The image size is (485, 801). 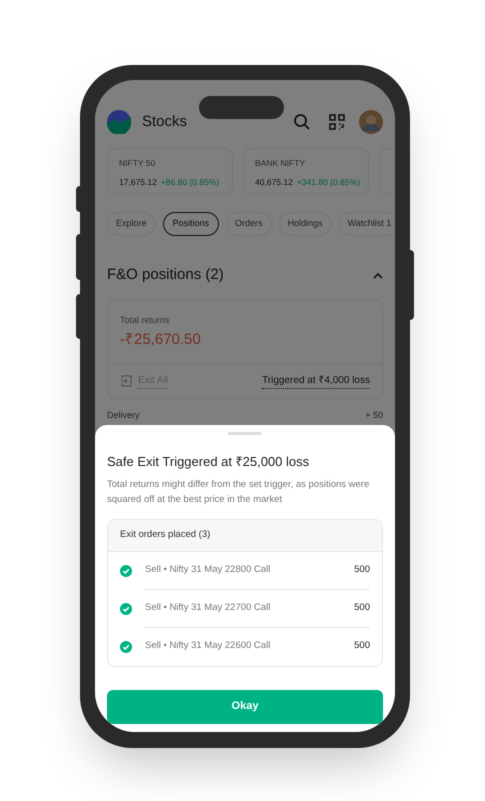 What do you see at coordinates (145, 320) in the screenshot?
I see `returns-label: Total returns` at bounding box center [145, 320].